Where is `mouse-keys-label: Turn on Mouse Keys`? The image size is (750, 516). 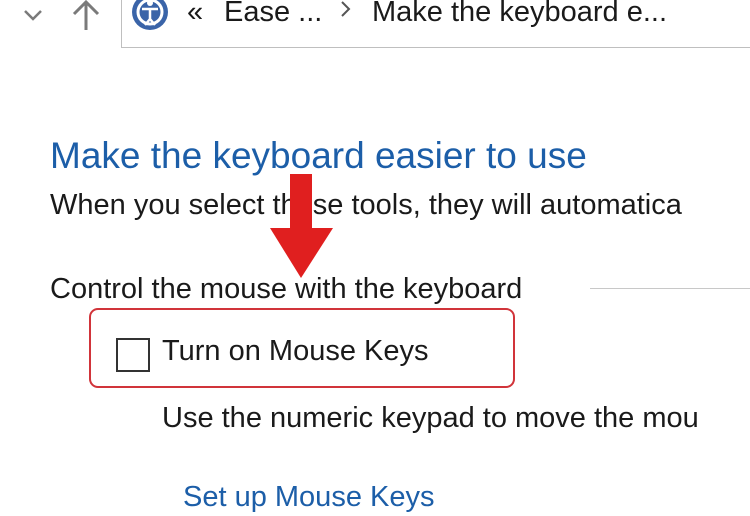
mouse-keys-label: Turn on Mouse Keys is located at coordinates (295, 351).